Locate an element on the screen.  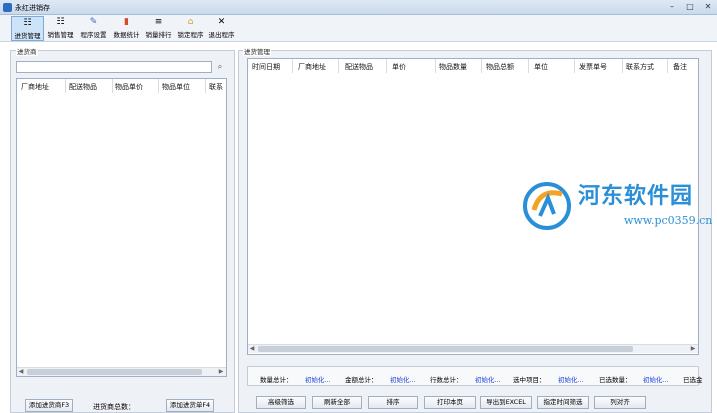
supplier-table-header: 厂商地址 配送物品 物品单价 物品单位 联系 is located at coordinates (121, 86).